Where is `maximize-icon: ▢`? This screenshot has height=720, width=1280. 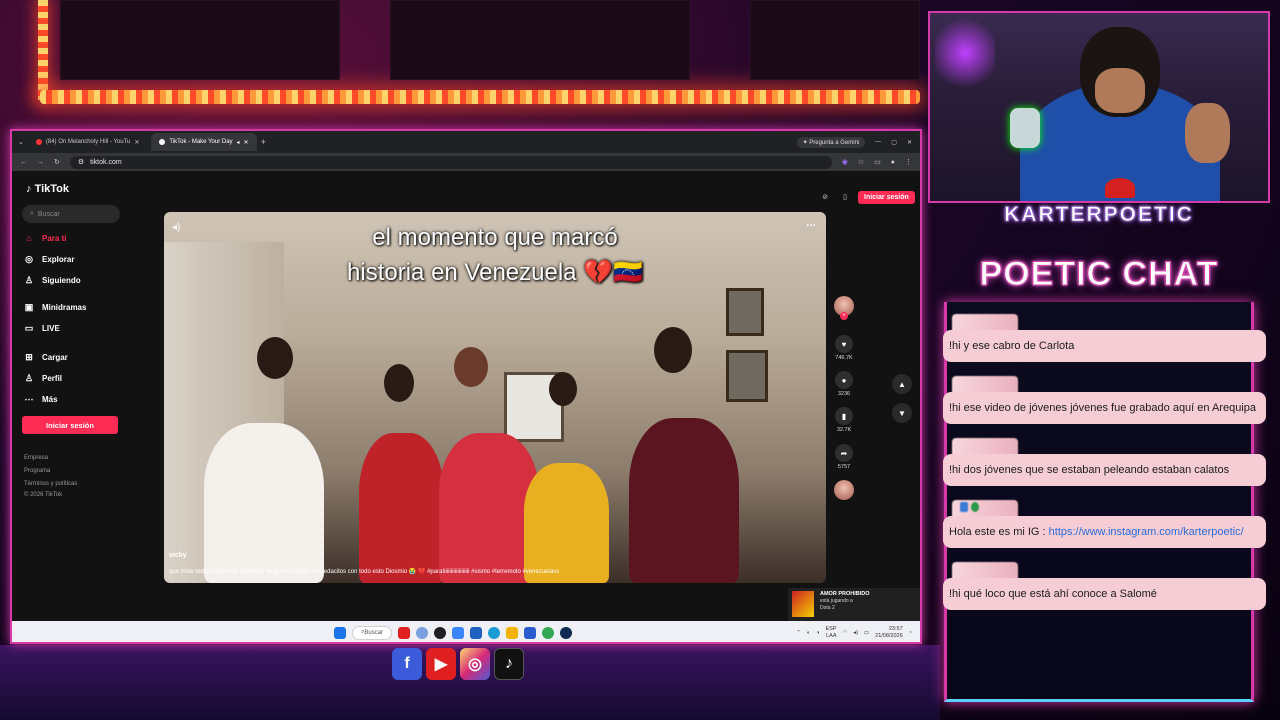
maximize-icon: ▢ is located at coordinates (894, 142).